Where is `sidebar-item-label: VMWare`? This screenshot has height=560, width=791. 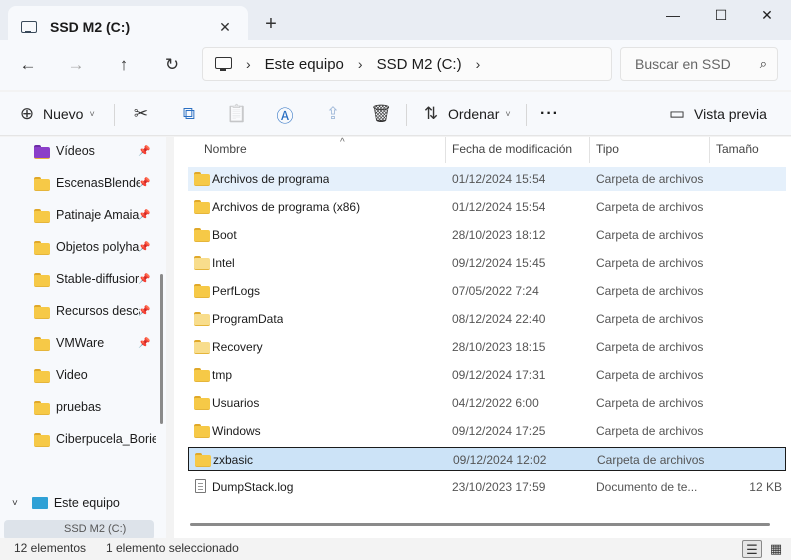 sidebar-item-label: VMWare is located at coordinates (80, 343).